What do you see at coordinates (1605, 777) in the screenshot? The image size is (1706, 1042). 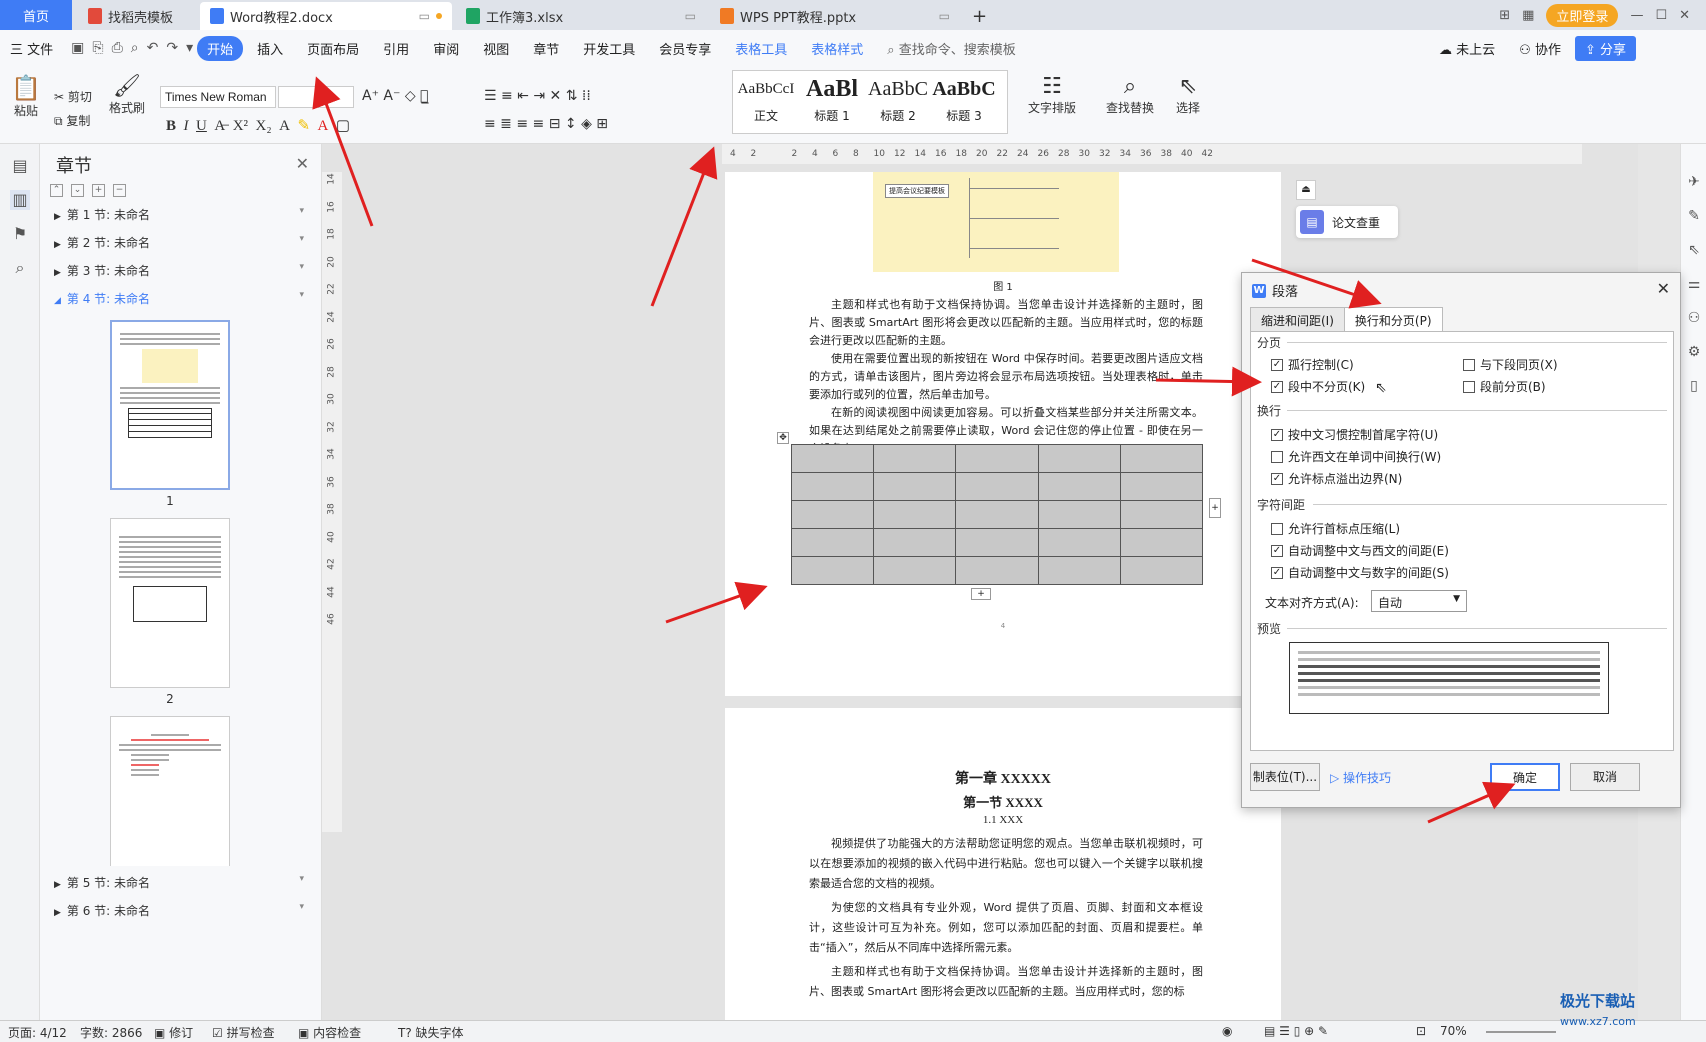 I see `cancel-button: 取消` at bounding box center [1605, 777].